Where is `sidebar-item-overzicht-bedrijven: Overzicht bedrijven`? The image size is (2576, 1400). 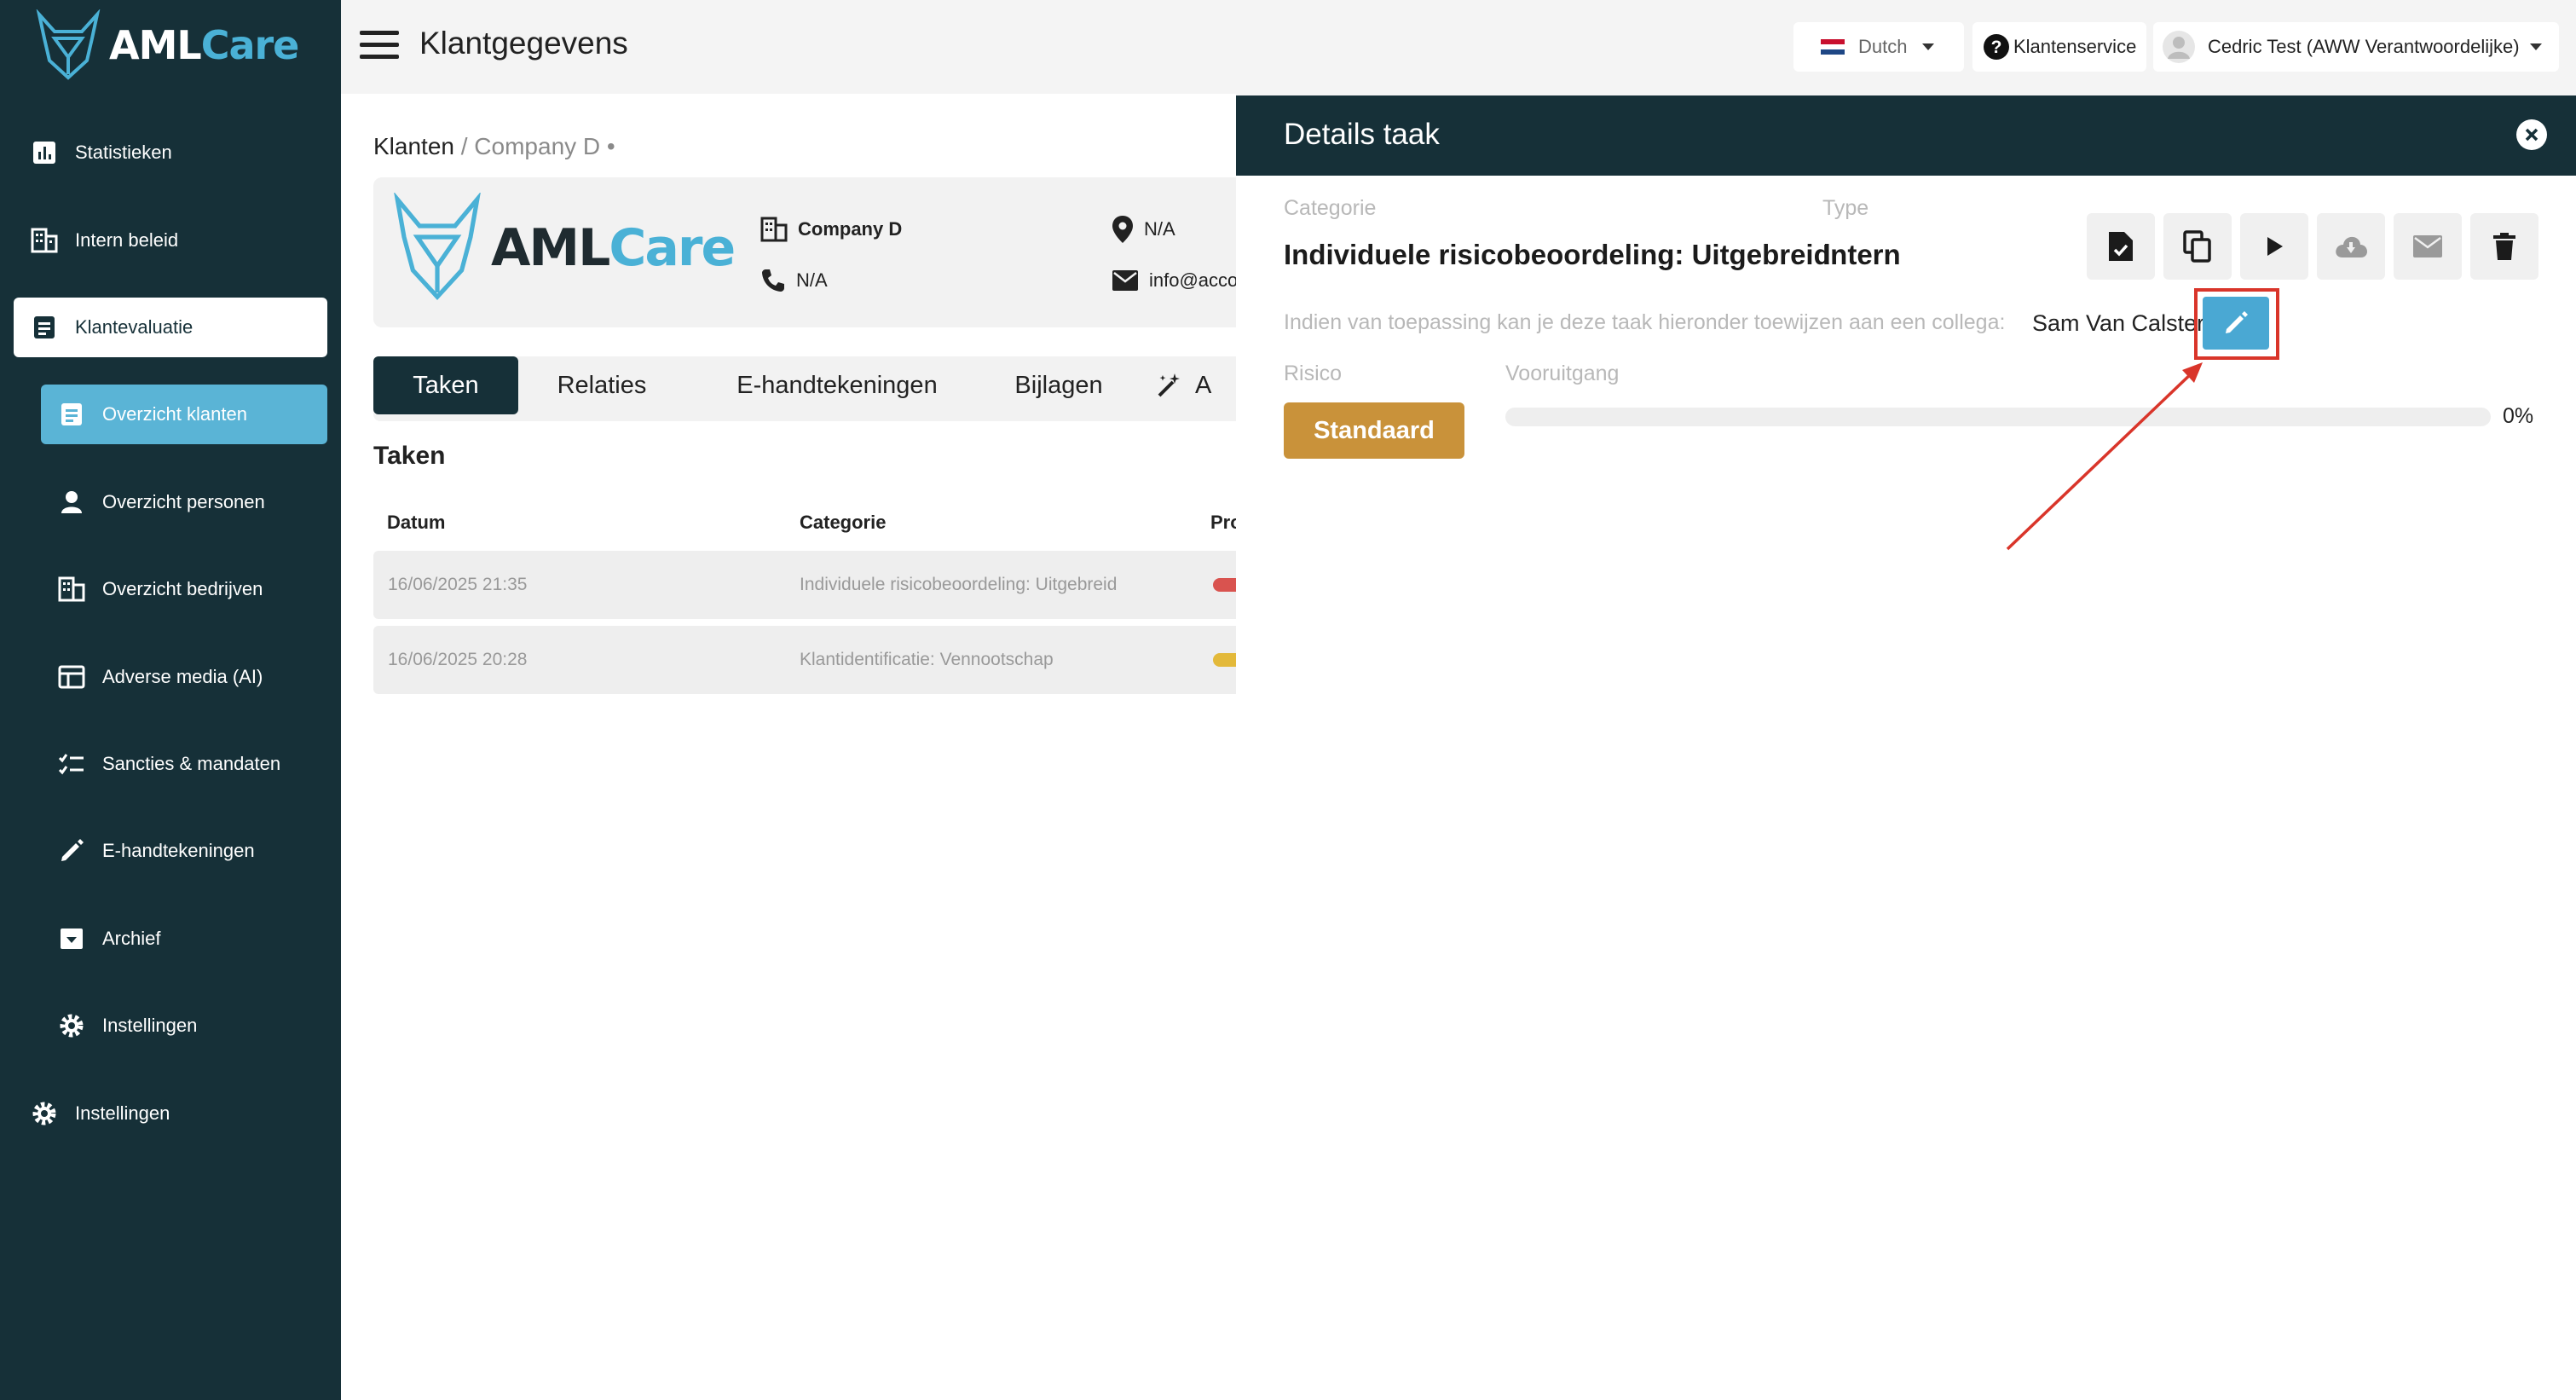
sidebar-item-overzicht-bedrijven: Overzicht bedrijven is located at coordinates (184, 589).